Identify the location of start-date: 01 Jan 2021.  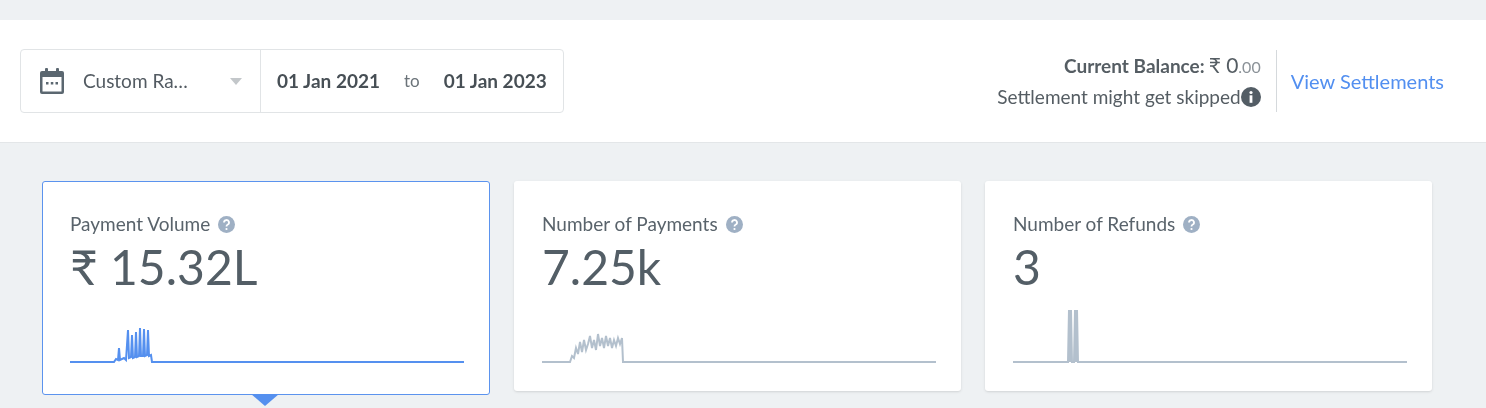
(328, 81).